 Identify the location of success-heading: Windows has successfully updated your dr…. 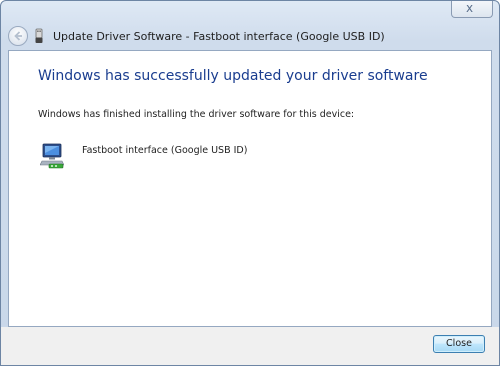
(233, 76).